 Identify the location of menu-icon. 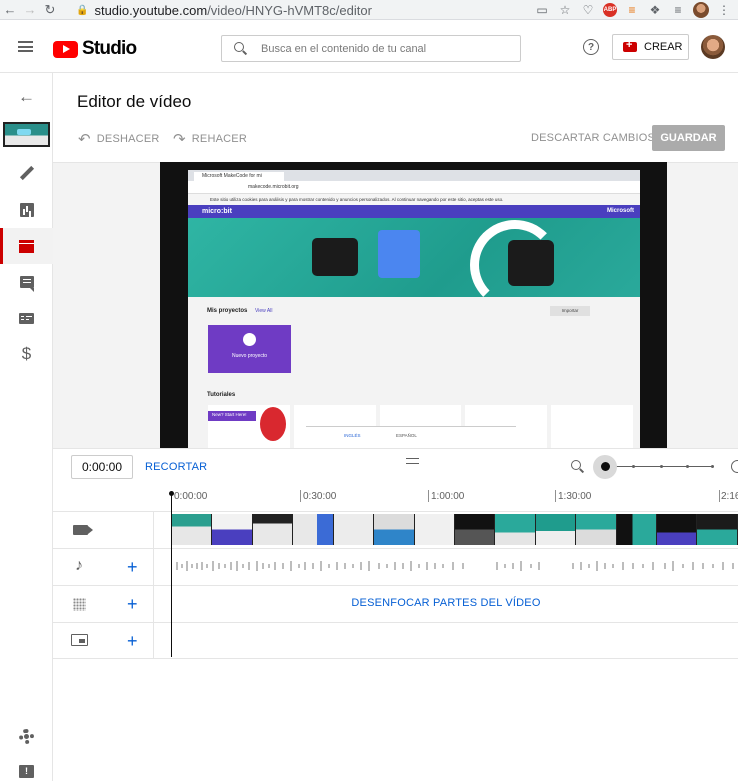
(25, 46).